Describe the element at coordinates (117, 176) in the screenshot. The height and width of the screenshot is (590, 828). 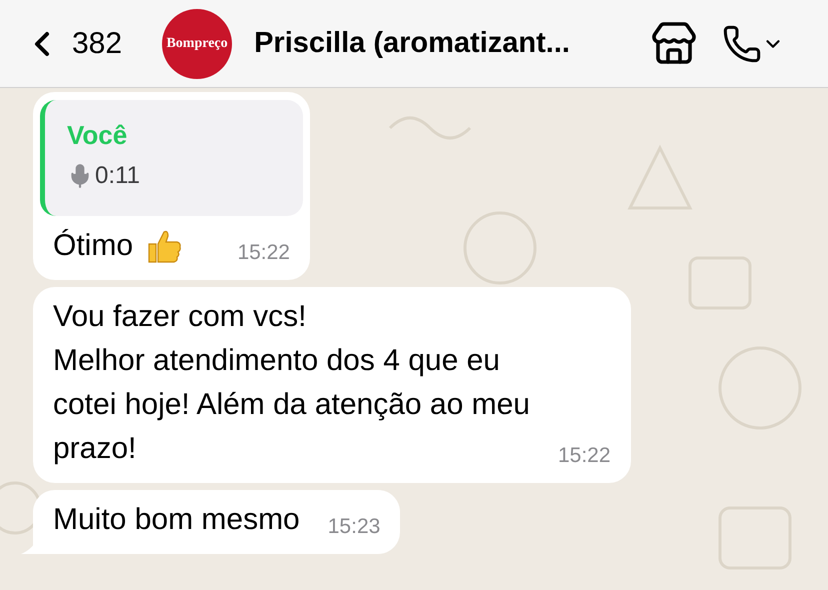
I see `audio-duration: 0:11` at that location.